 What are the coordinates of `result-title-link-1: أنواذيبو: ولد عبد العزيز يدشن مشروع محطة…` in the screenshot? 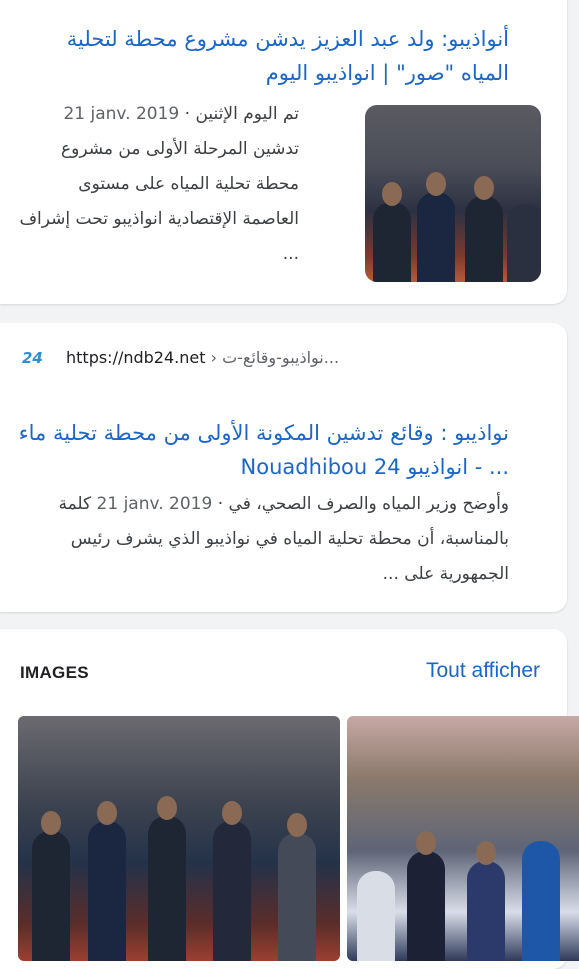 It's located at (263, 56).